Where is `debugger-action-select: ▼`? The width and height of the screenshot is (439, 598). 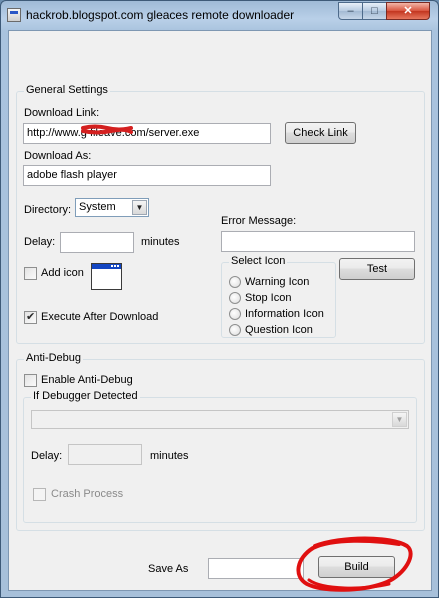 debugger-action-select: ▼ is located at coordinates (220, 419).